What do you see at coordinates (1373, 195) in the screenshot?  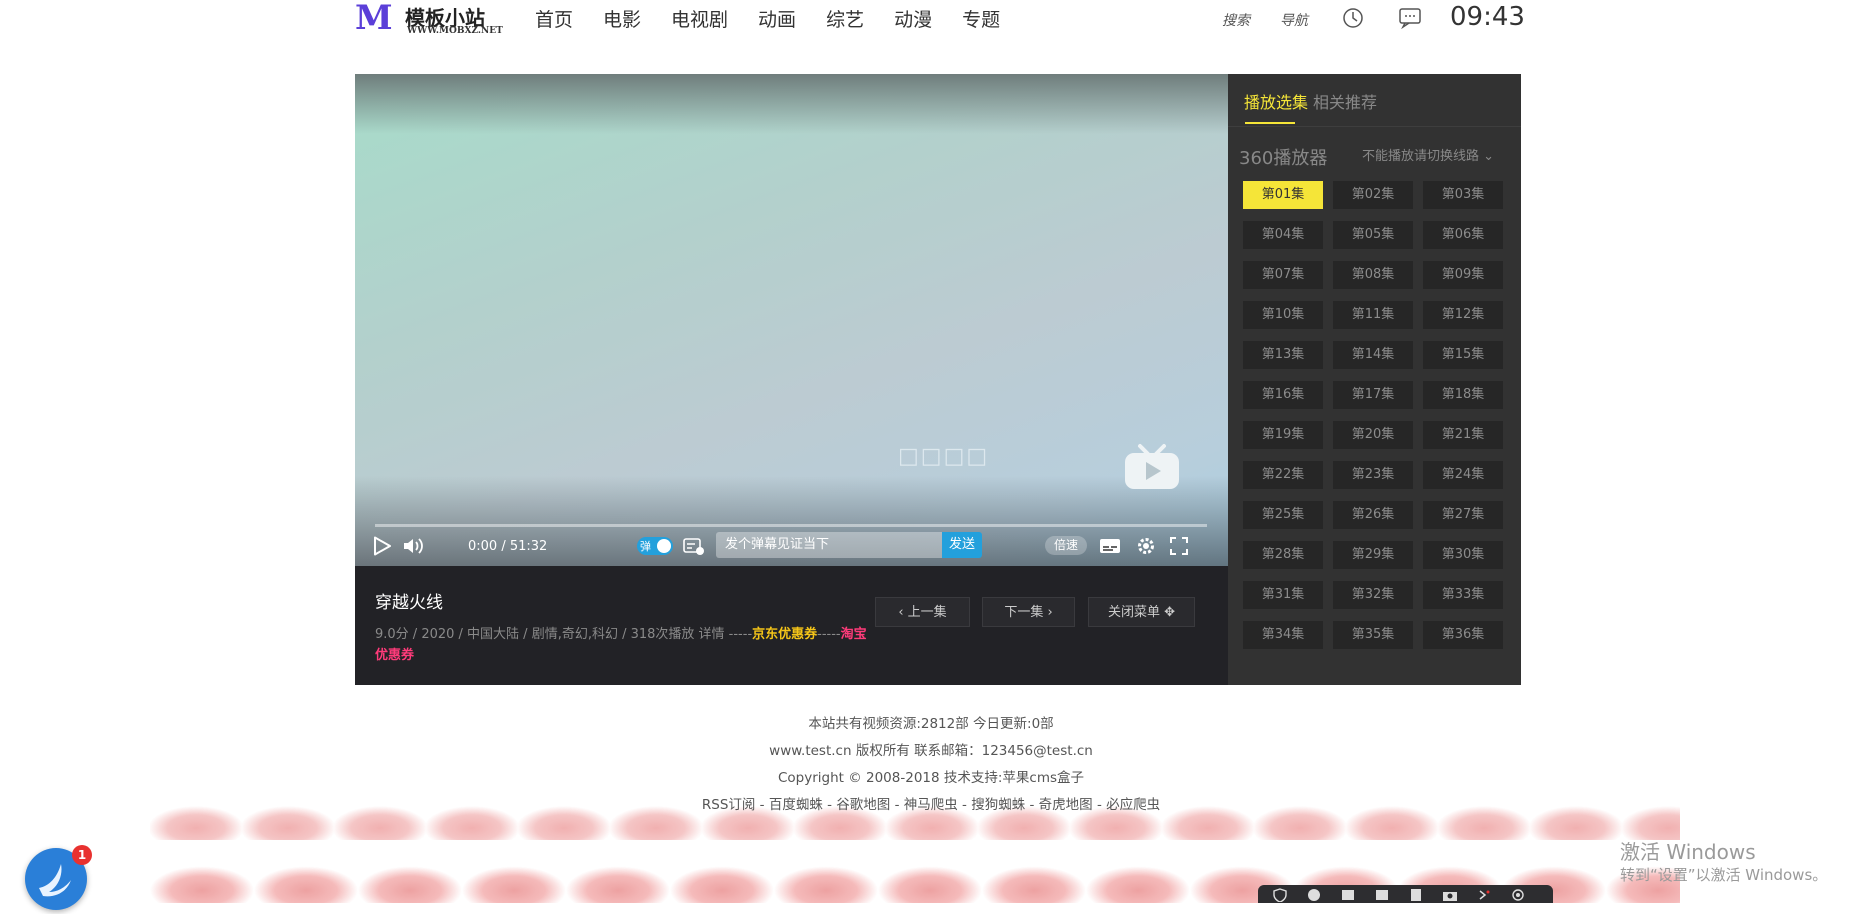 I see `episode-button: 第02集` at bounding box center [1373, 195].